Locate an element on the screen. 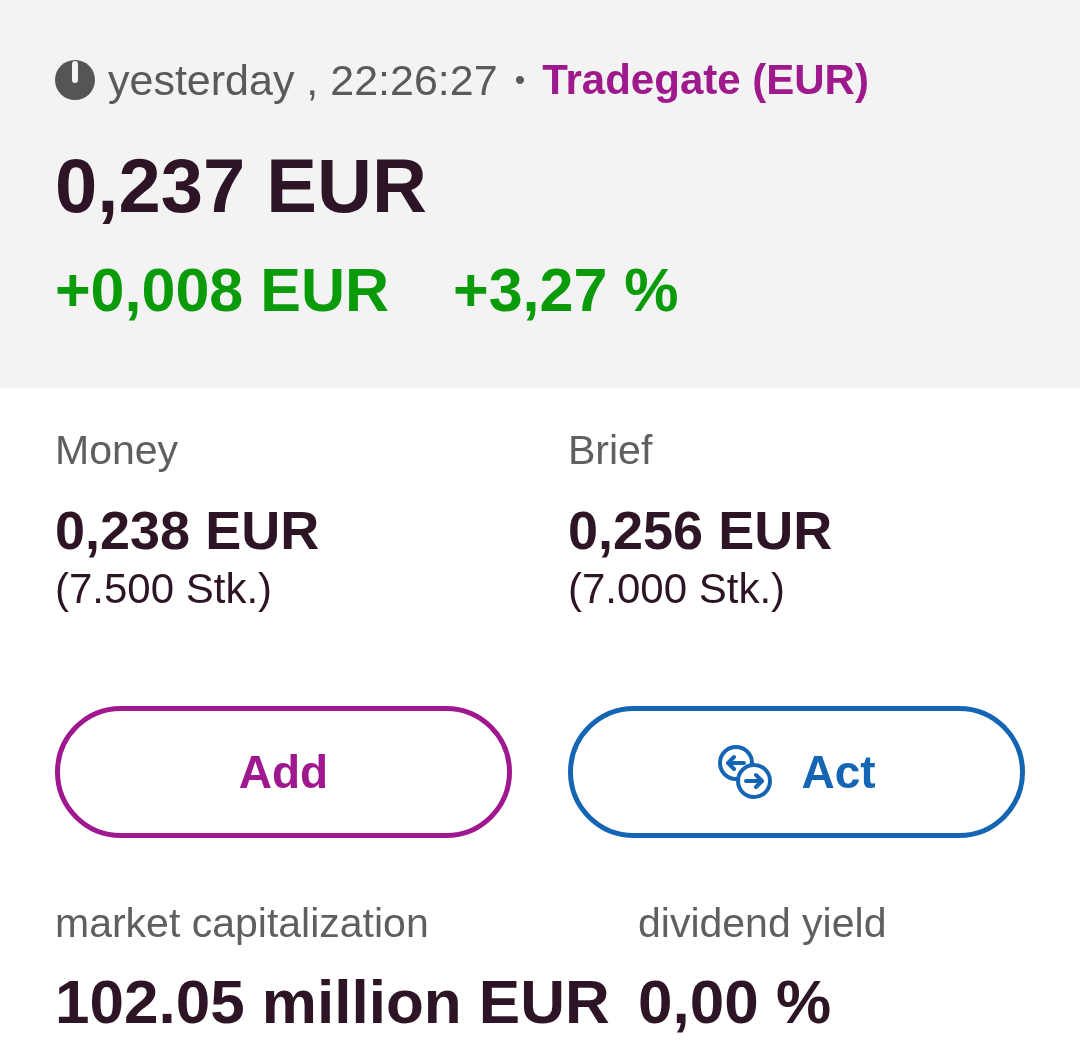 Image resolution: width=1080 pixels, height=1062 pixels. quote-quantity: (7.500 Stk.) is located at coordinates (164, 589).